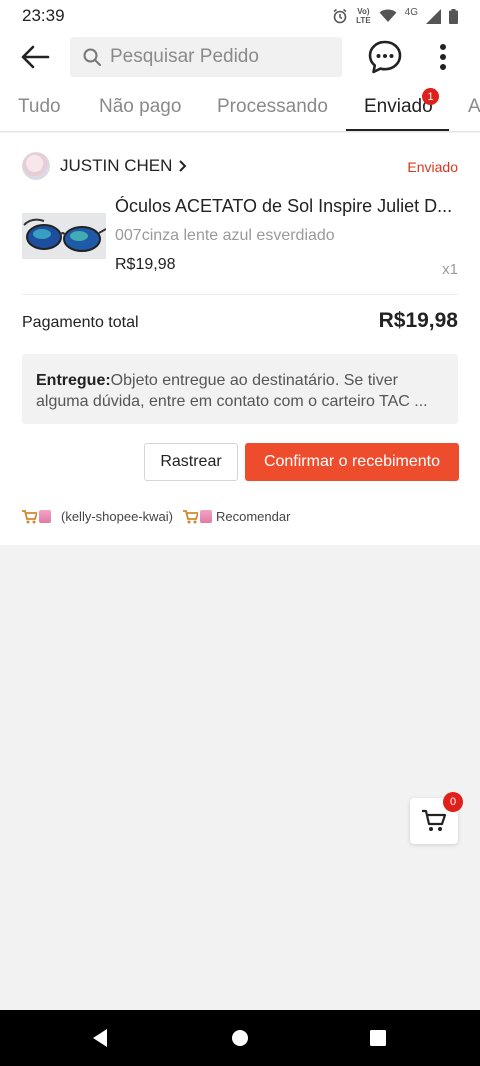 The width and height of the screenshot is (480, 1066). Describe the element at coordinates (434, 820) in the screenshot. I see `cart-icon` at that location.